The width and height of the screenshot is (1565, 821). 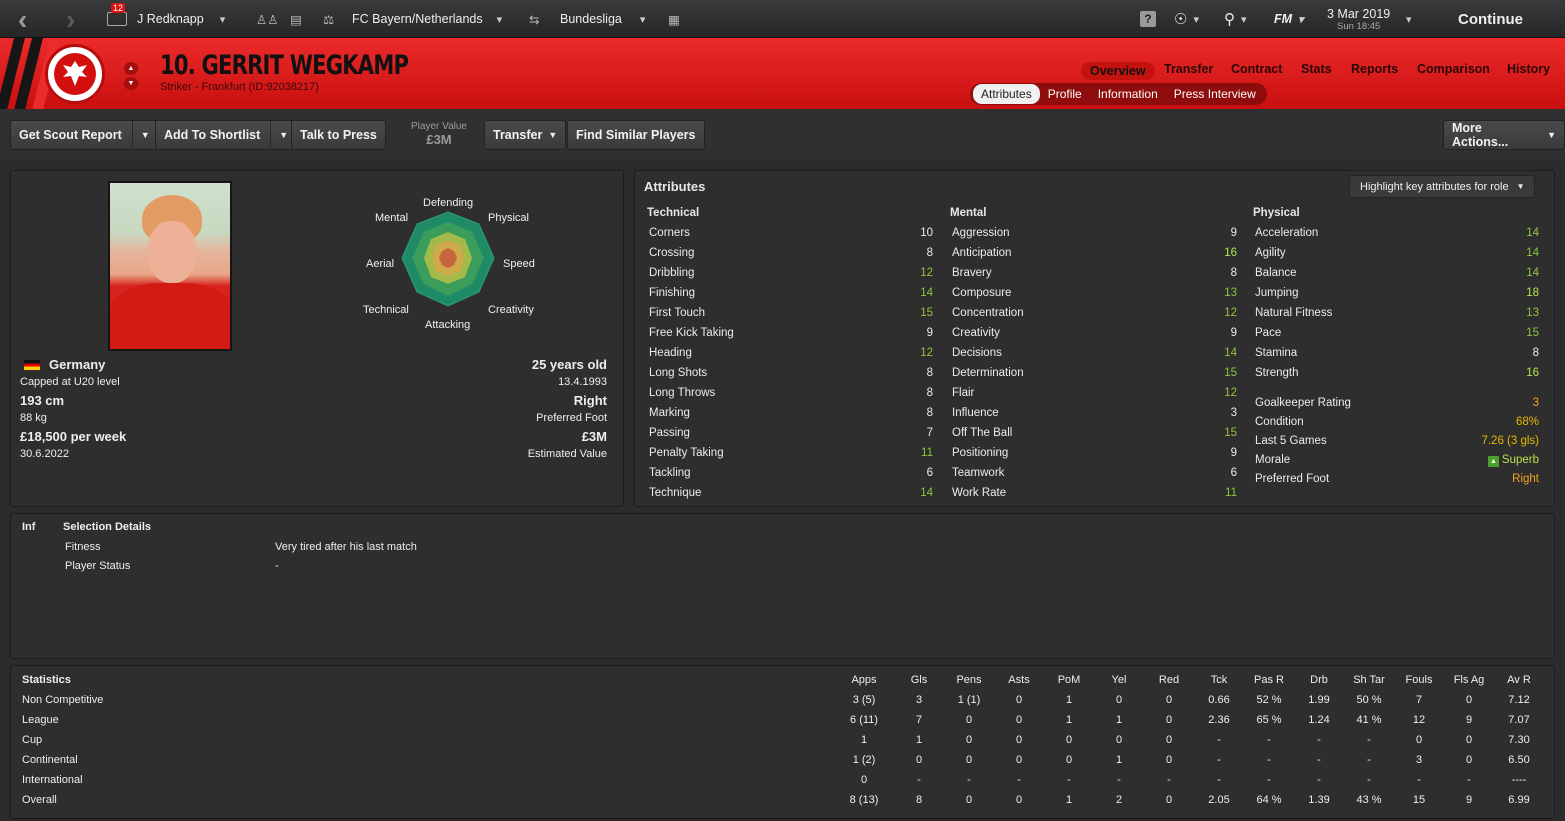 What do you see at coordinates (919, 680) in the screenshot?
I see `stat-column-header: Gls` at bounding box center [919, 680].